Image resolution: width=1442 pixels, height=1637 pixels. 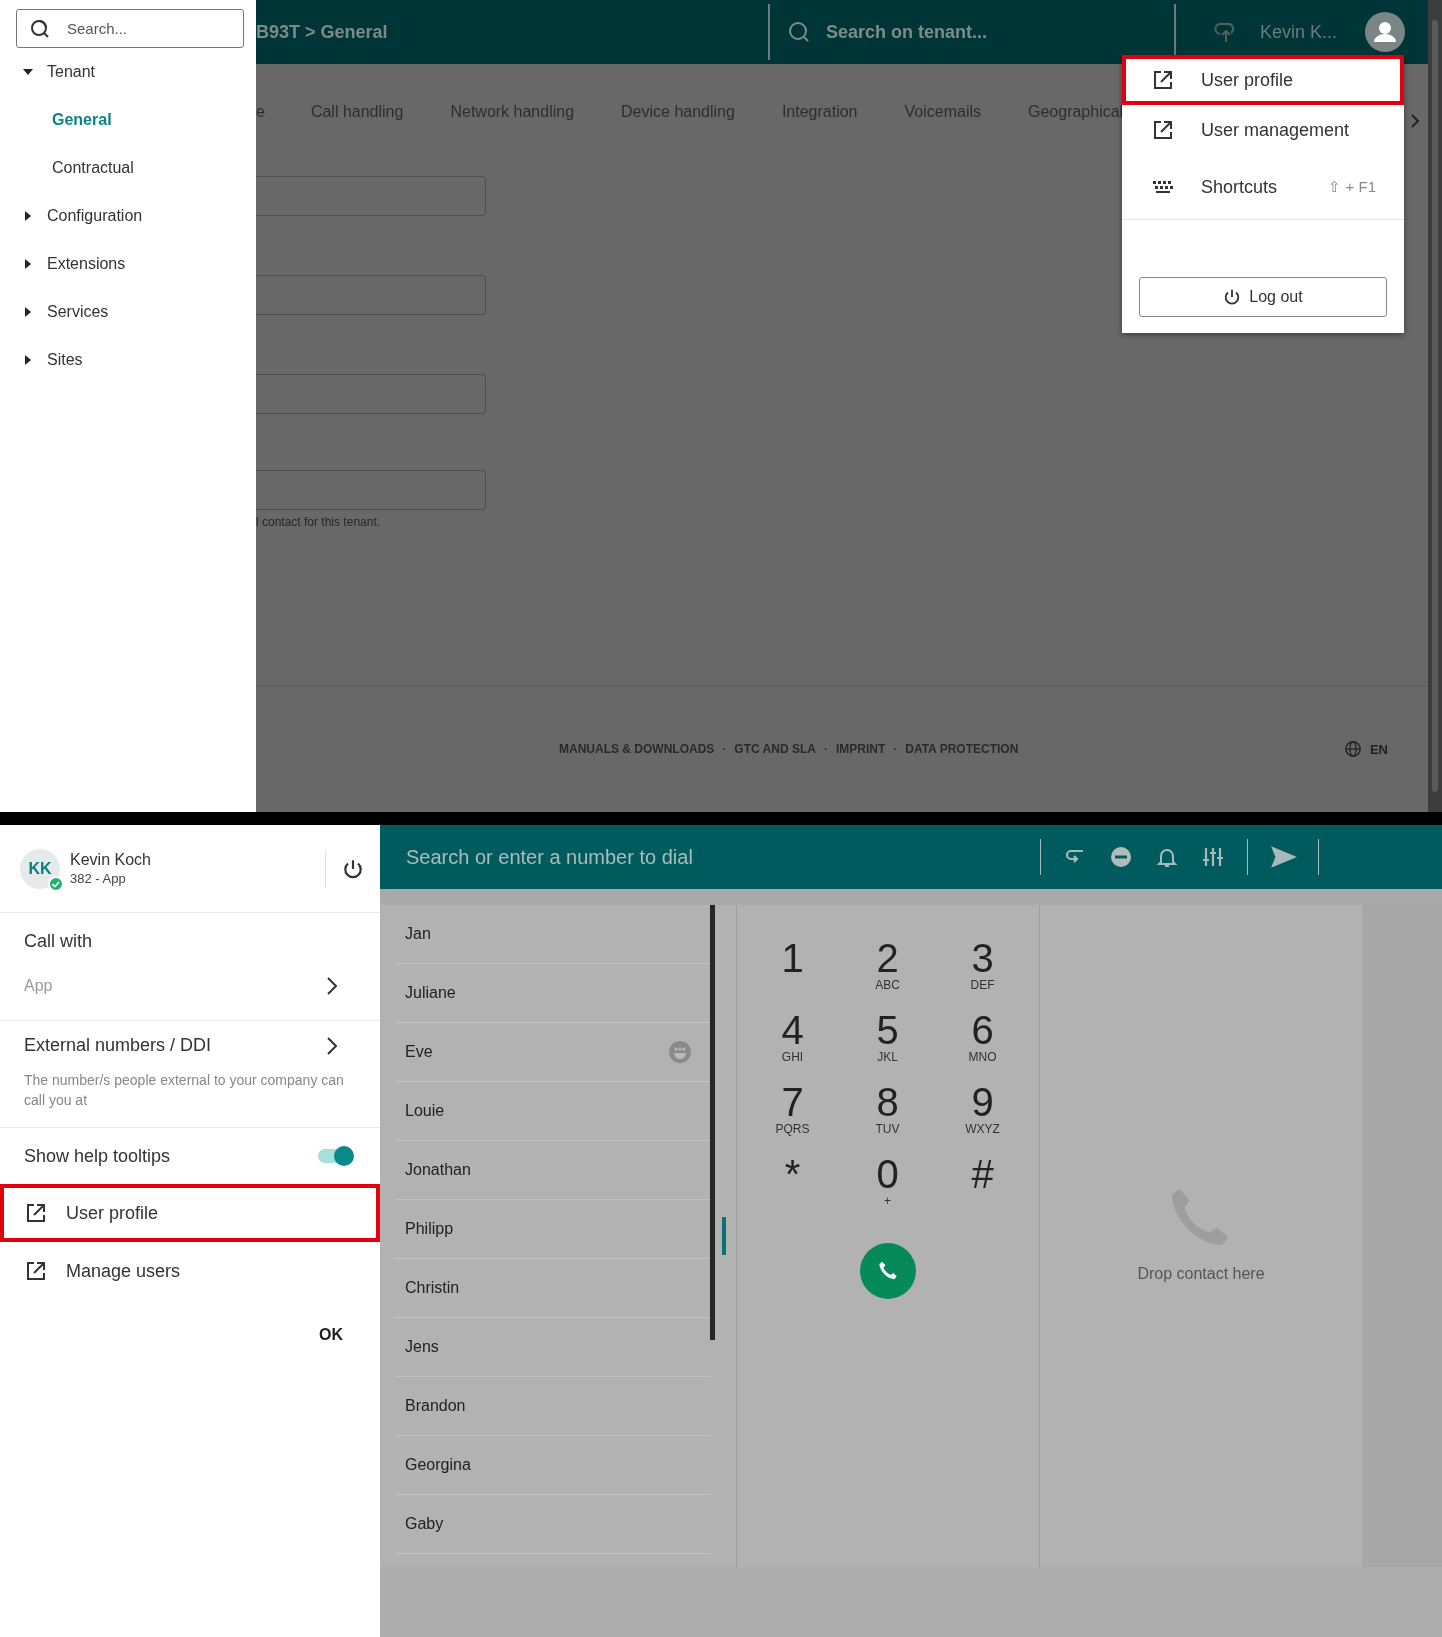 I want to click on tree-item: General, so click(x=128, y=120).